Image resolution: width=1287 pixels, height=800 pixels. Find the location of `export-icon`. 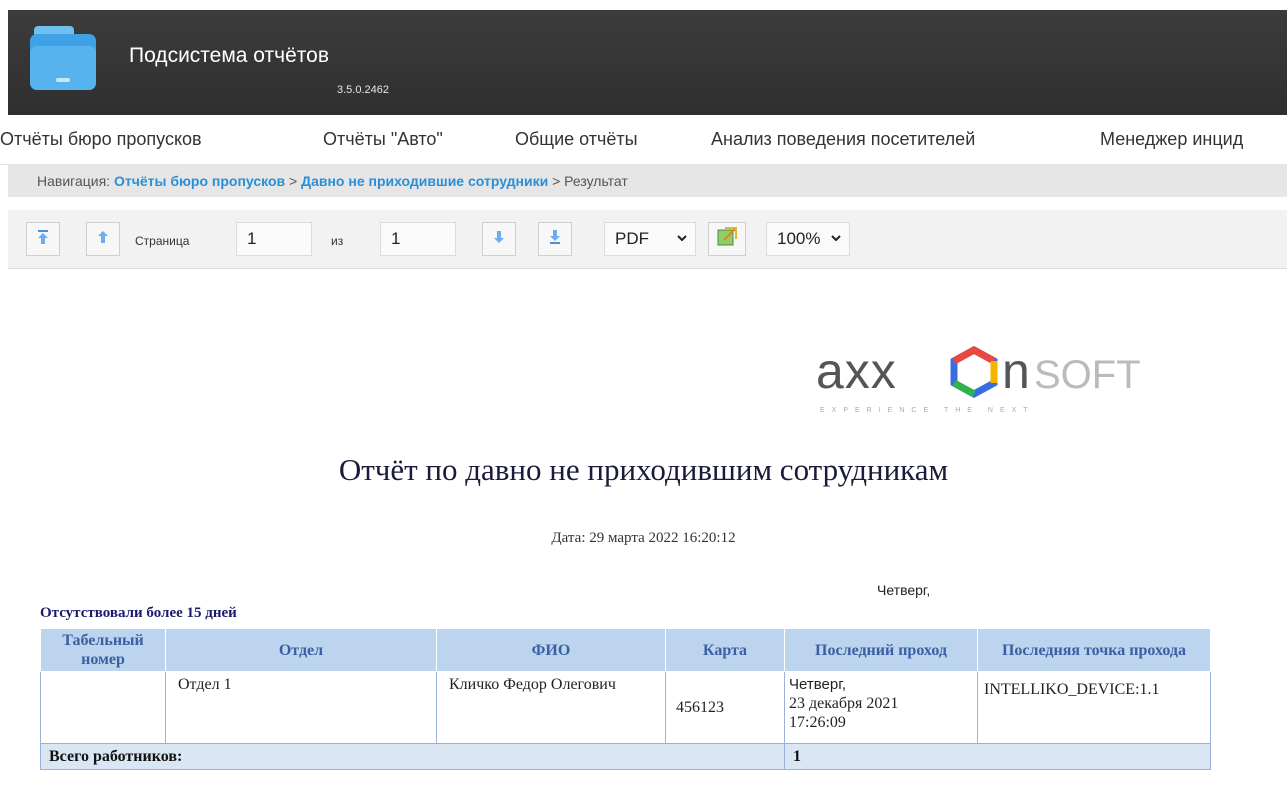

export-icon is located at coordinates (727, 239).